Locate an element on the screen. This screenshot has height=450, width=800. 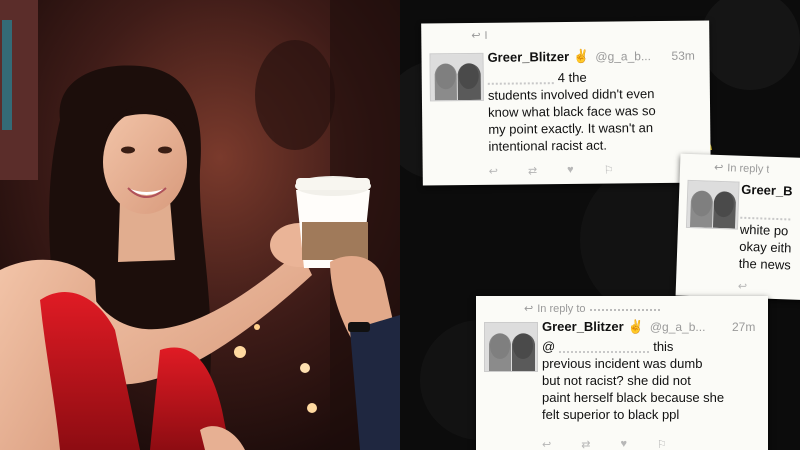
reply-line: ↩ In reply to is located at coordinates (592, 309).